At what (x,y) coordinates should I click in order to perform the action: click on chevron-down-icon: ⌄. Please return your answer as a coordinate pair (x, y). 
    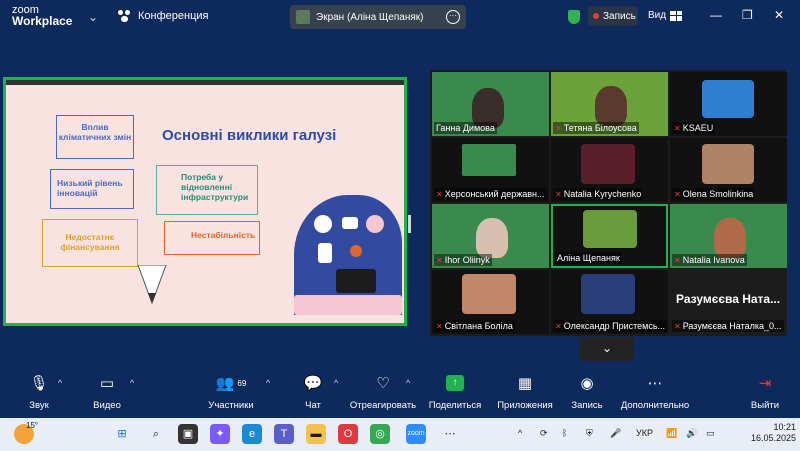
    Looking at the image, I should click on (93, 17).